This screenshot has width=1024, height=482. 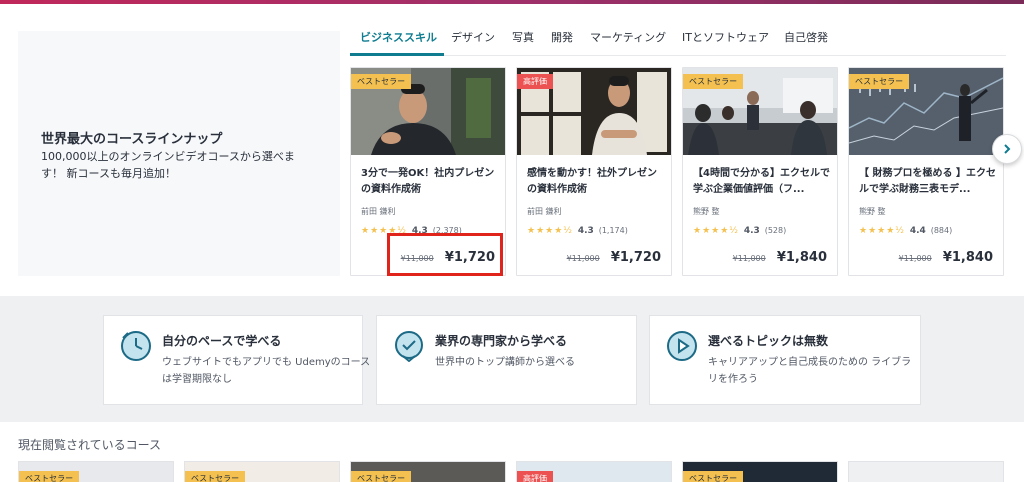 I want to click on carousel-next-button, so click(x=1007, y=149).